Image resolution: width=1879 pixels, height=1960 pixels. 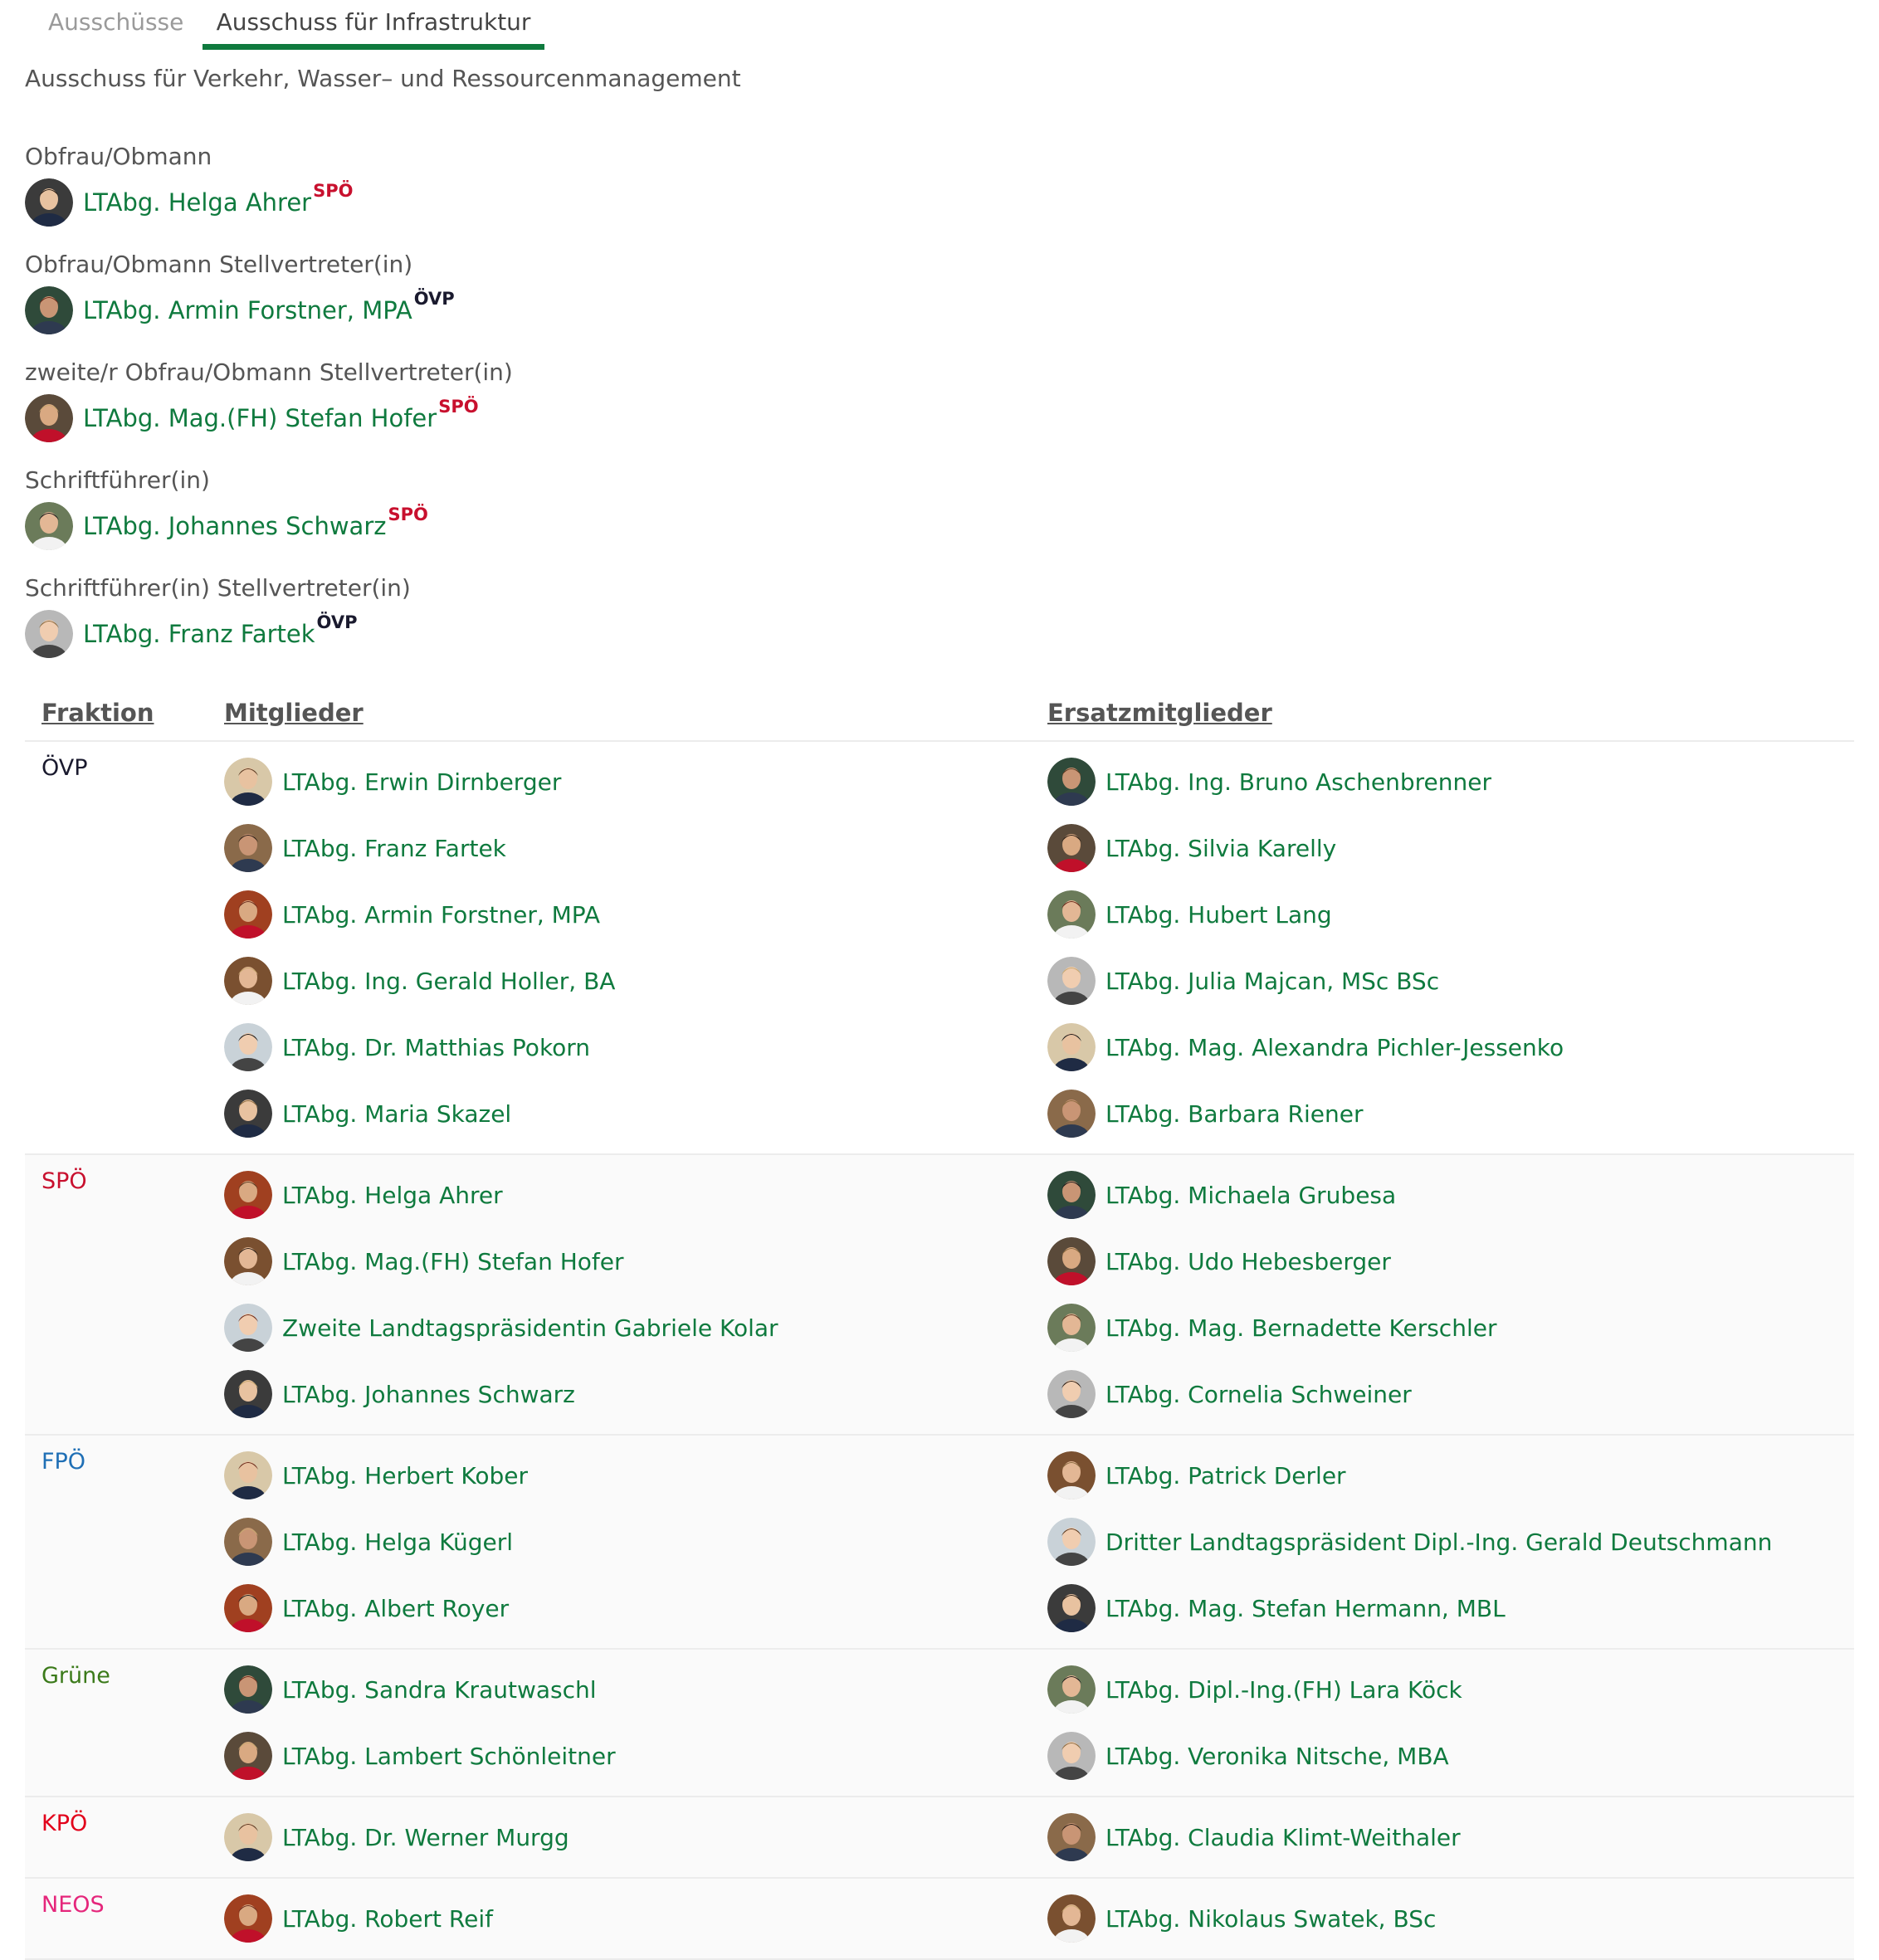 What do you see at coordinates (1234, 1114) in the screenshot?
I see `substitute-link: LTAbg. Barbara Riener` at bounding box center [1234, 1114].